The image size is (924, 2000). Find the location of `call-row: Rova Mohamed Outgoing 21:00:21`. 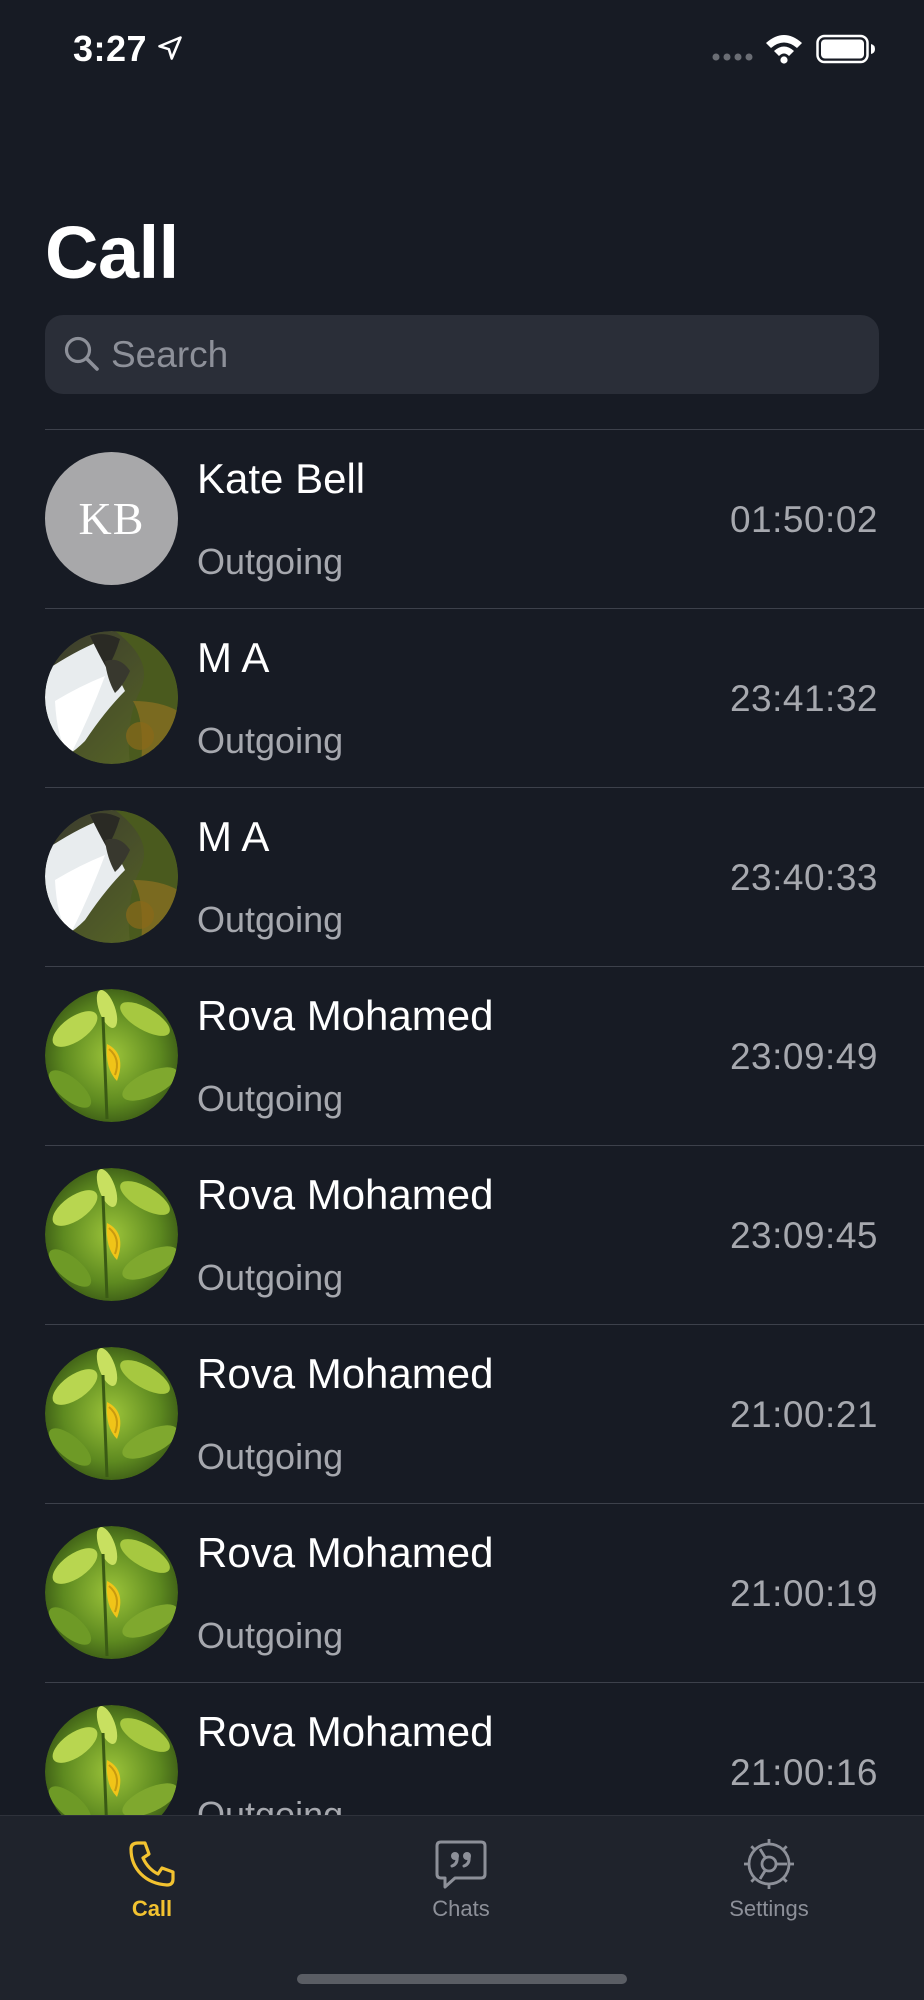

call-row: Rova Mohamed Outgoing 21:00:21 is located at coordinates (462, 1413).